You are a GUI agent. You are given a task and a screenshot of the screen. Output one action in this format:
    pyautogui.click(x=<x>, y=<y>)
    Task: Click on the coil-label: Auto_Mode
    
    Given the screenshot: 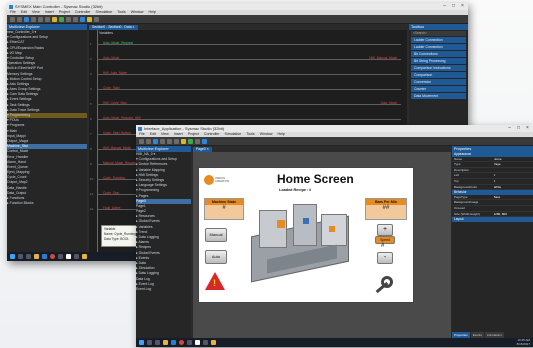 What is the action you would take?
    pyautogui.click(x=389, y=103)
    